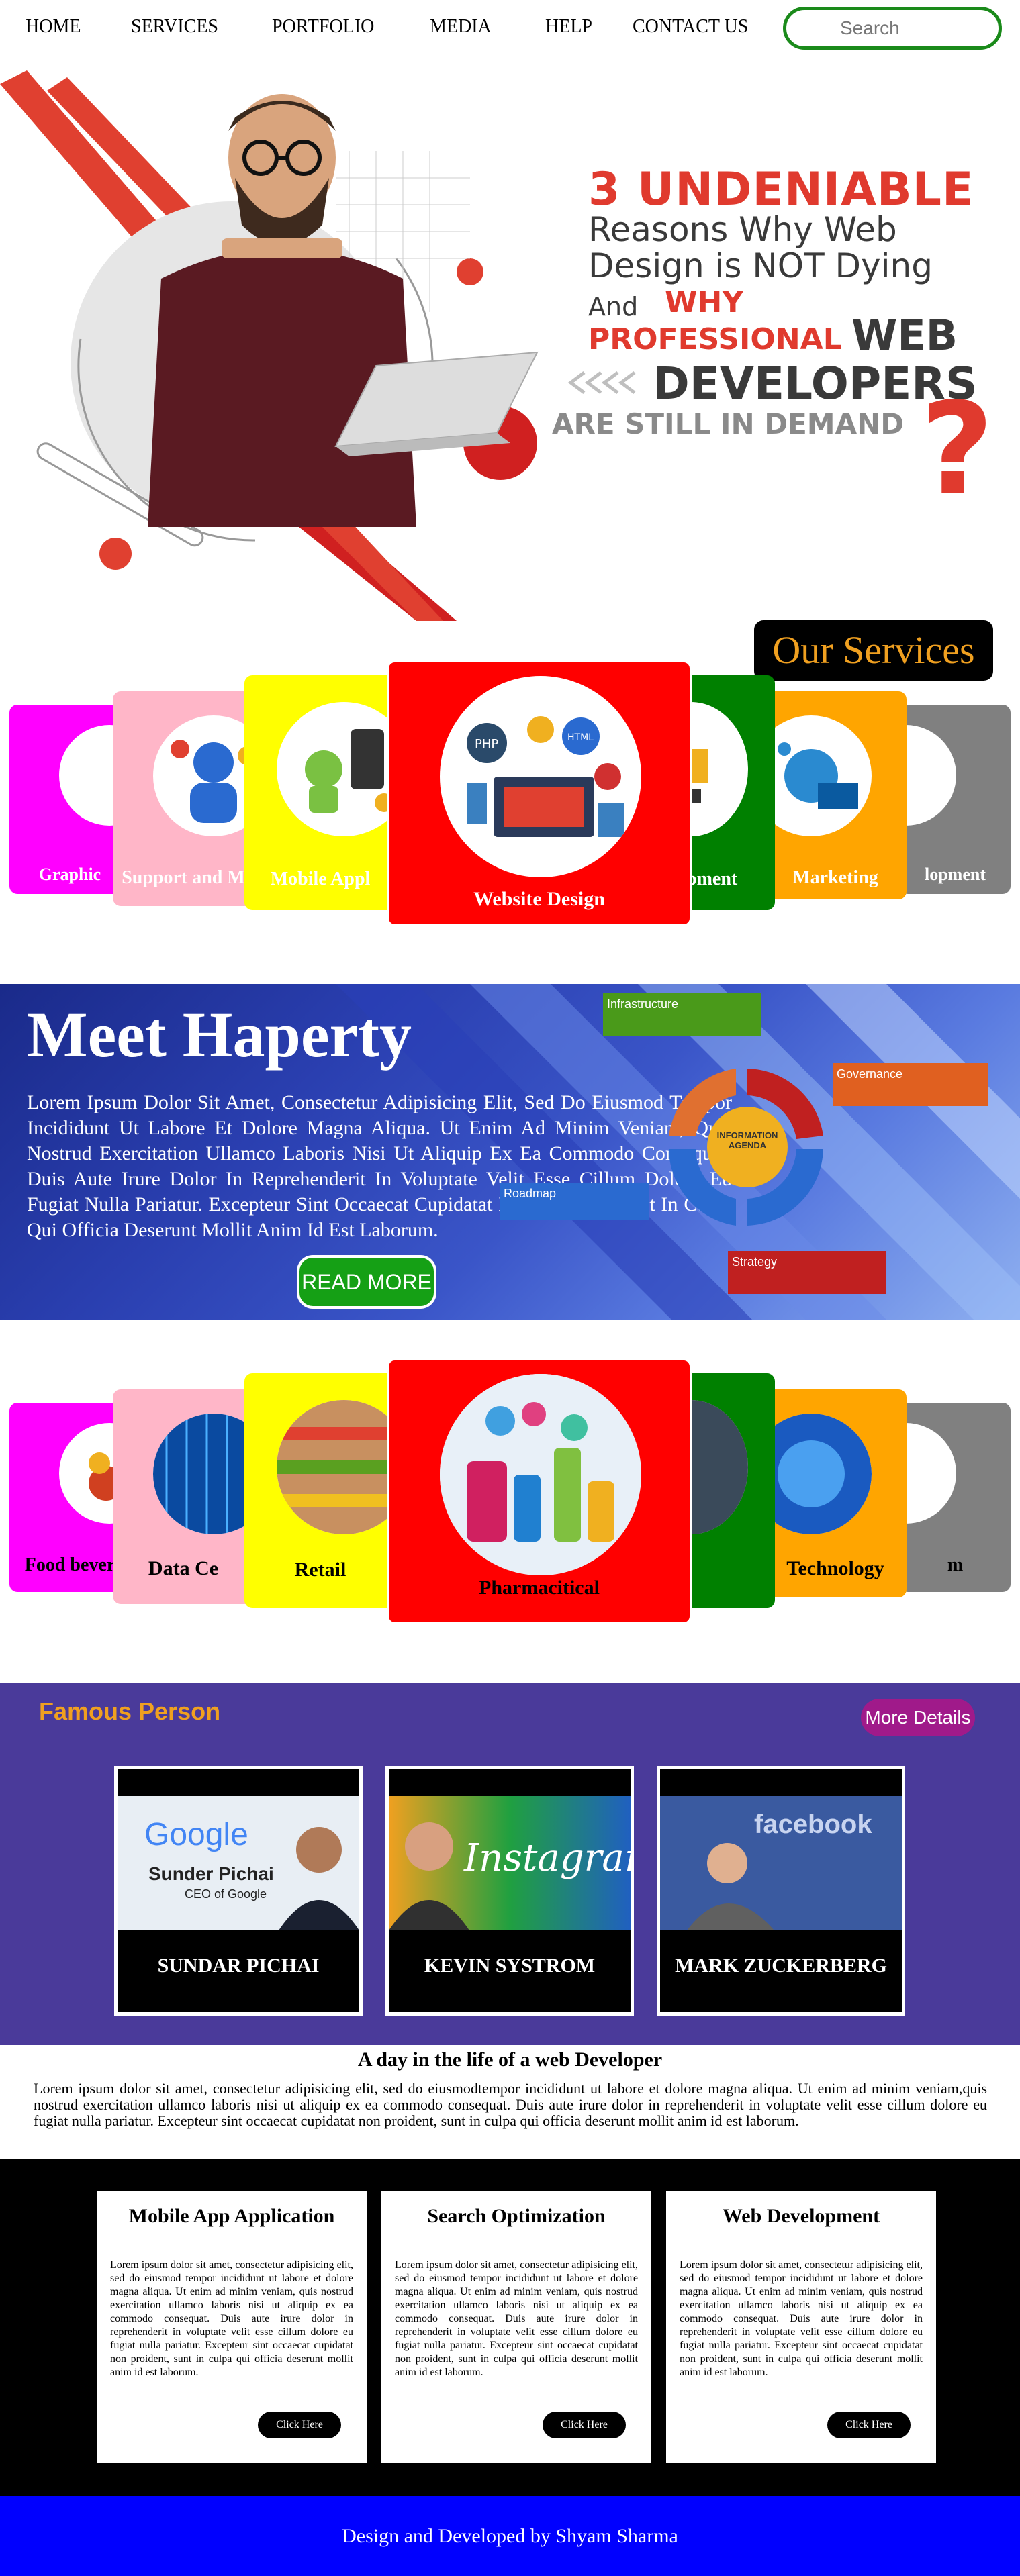 The image size is (1020, 2576). Describe the element at coordinates (904, 335) in the screenshot. I see `hero-headline-web: WEB` at that location.